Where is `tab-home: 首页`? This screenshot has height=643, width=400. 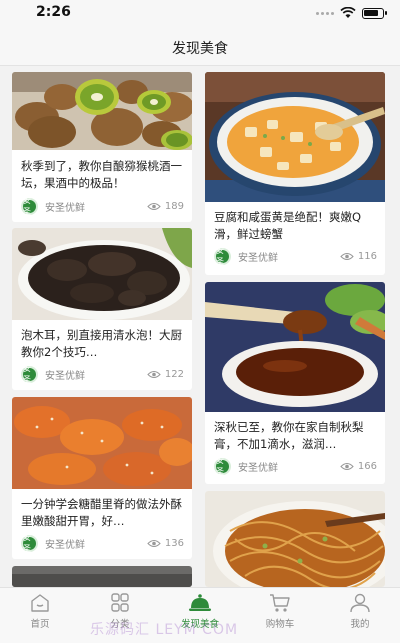 tab-home: 首页 is located at coordinates (40, 615).